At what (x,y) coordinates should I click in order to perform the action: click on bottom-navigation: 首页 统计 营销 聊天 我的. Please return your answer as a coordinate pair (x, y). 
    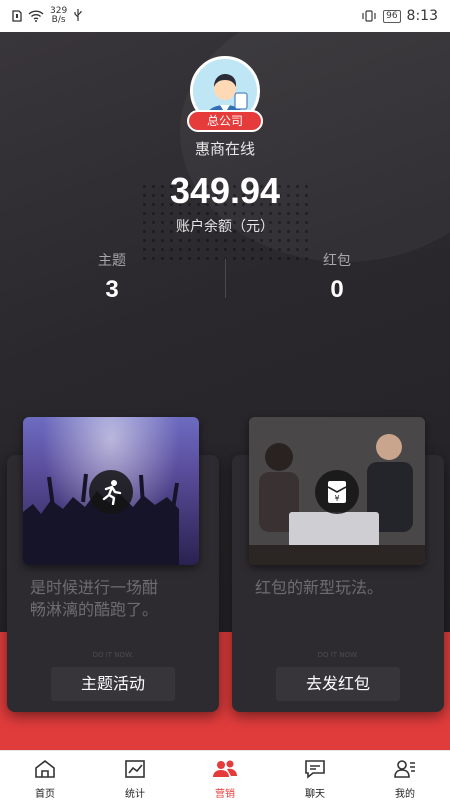
    Looking at the image, I should click on (225, 775).